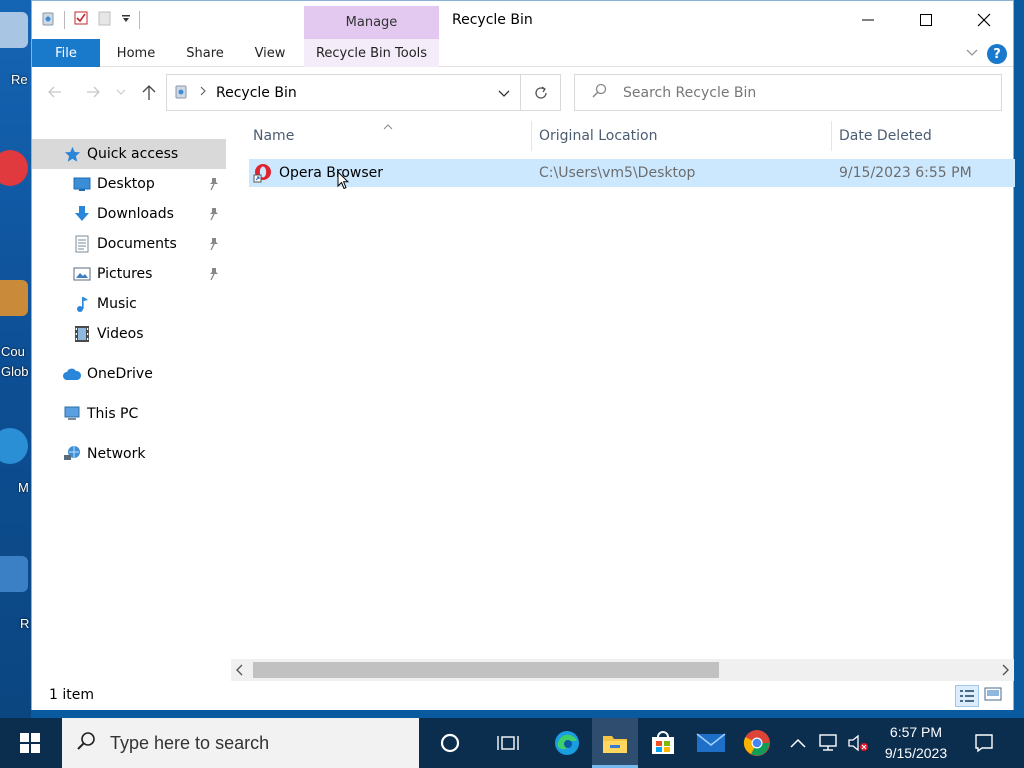 This screenshot has width=1024, height=768. What do you see at coordinates (86, 743) in the screenshot?
I see `search-icon` at bounding box center [86, 743].